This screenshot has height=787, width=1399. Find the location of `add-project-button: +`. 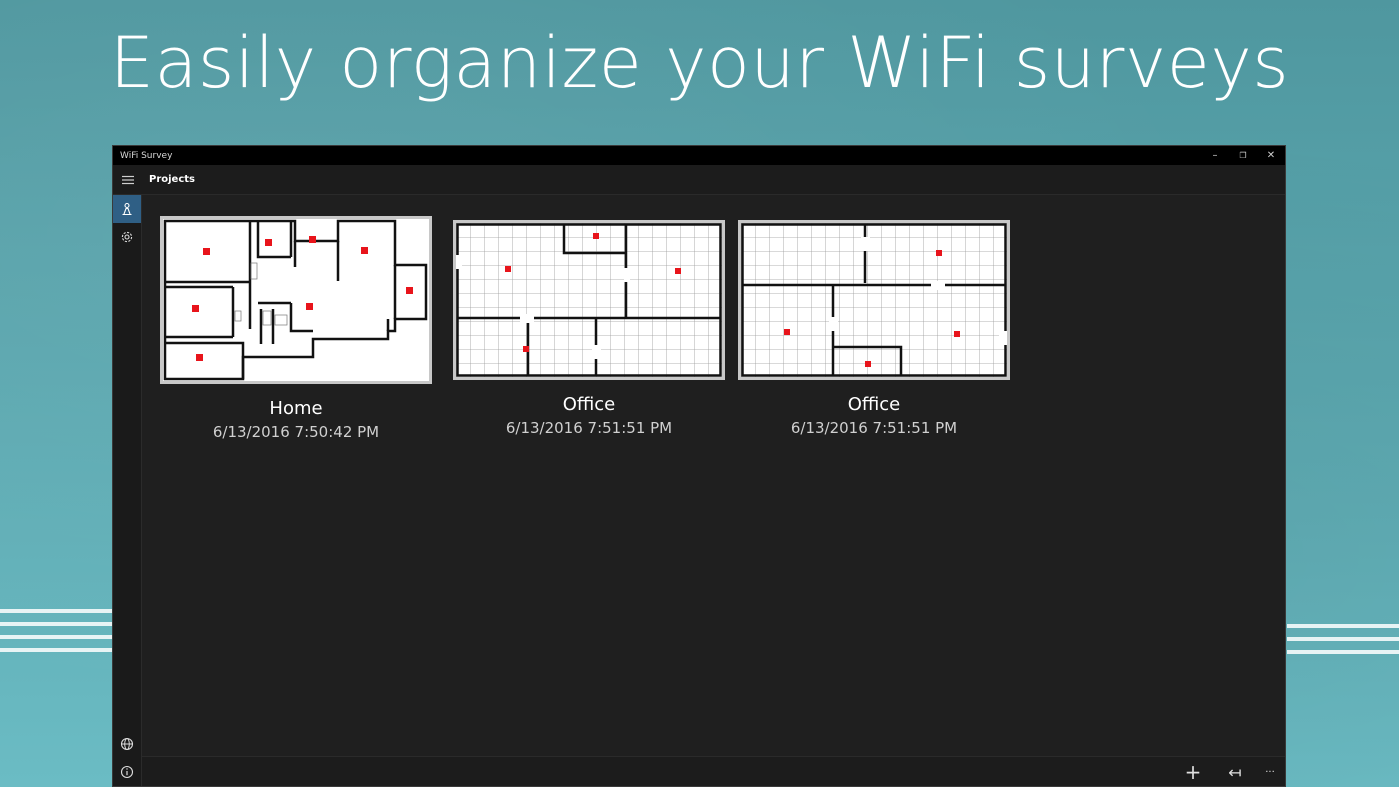

add-project-button: + is located at coordinates (1193, 772).